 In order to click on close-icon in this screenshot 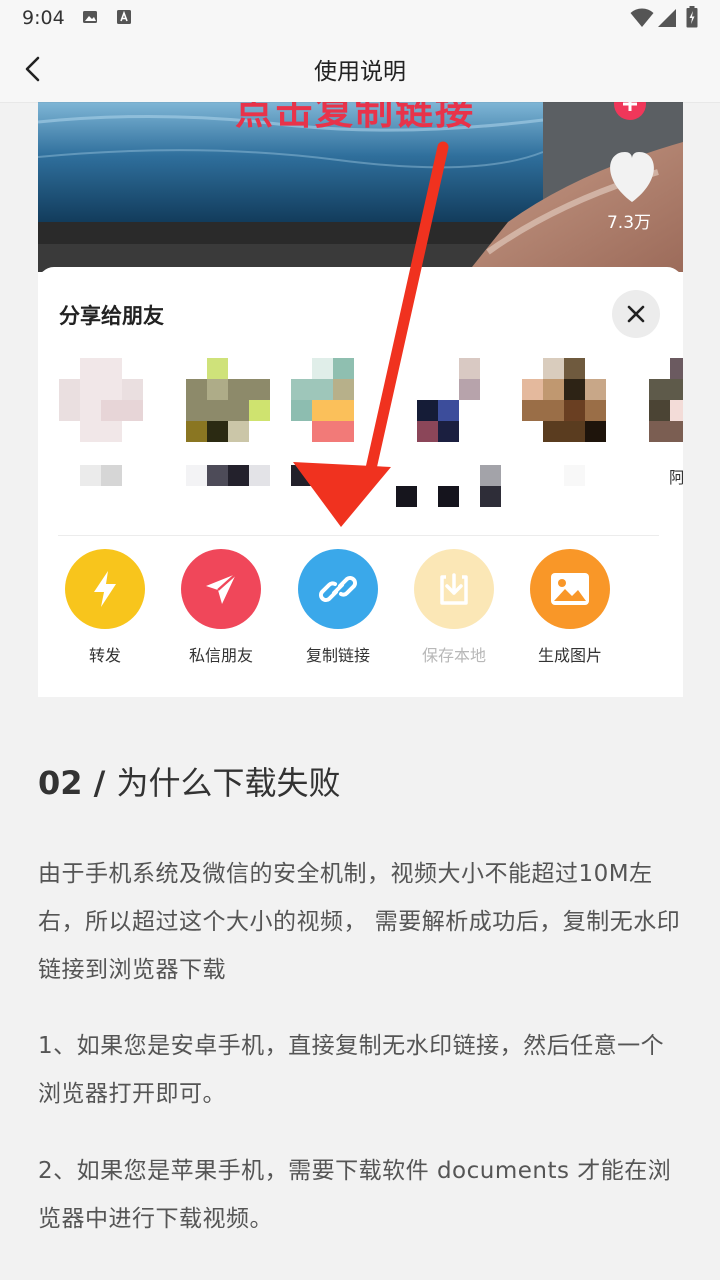, I will do `click(636, 314)`.